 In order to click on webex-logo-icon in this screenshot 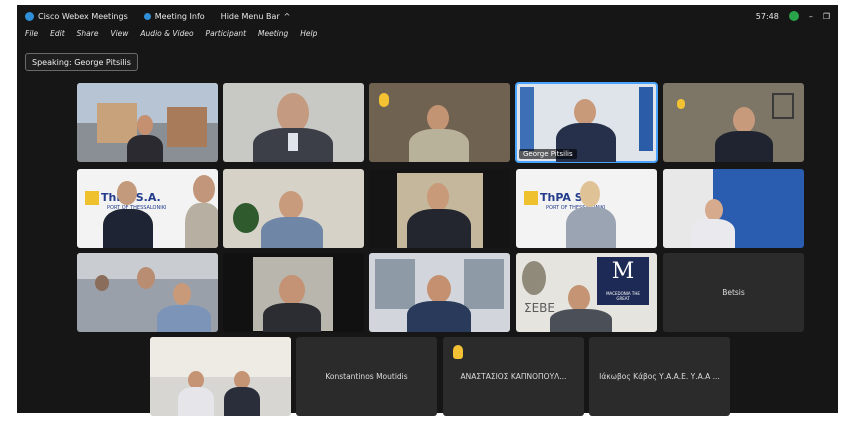, I will do `click(29, 16)`.